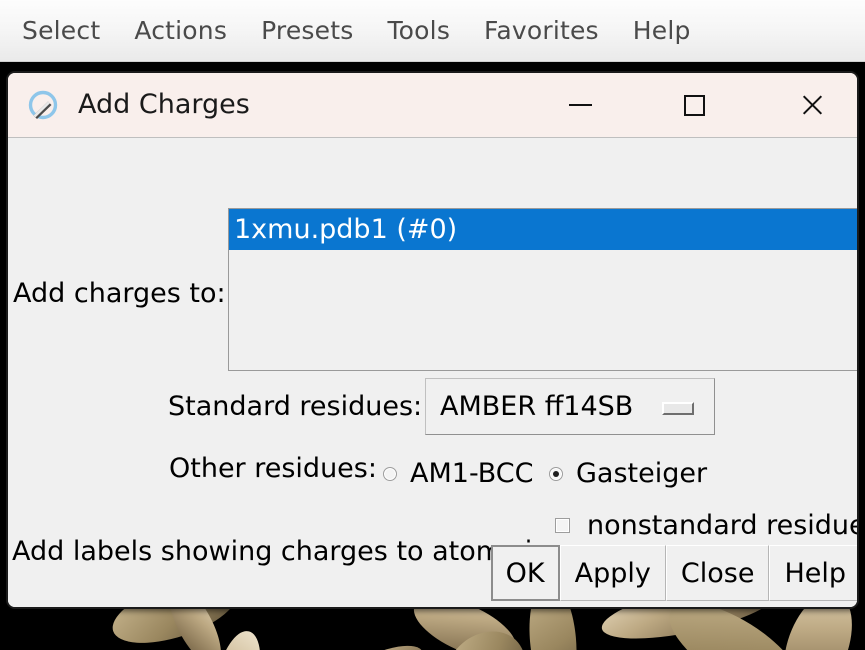 This screenshot has height=650, width=865. What do you see at coordinates (612, 573) in the screenshot?
I see `apply-button: Apply` at bounding box center [612, 573].